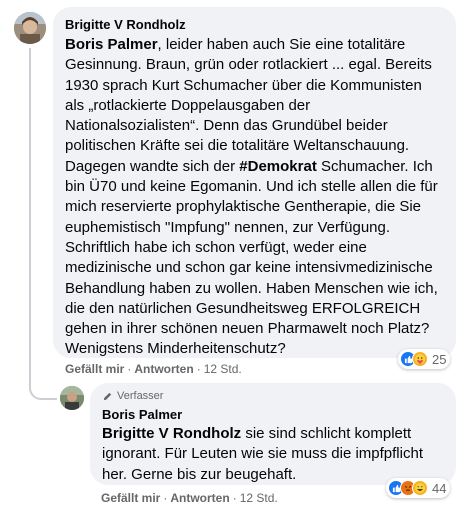 The width and height of the screenshot is (472, 514). I want to click on reply-actions: Gefällt mir · Antworten · 12 Std., so click(189, 498).